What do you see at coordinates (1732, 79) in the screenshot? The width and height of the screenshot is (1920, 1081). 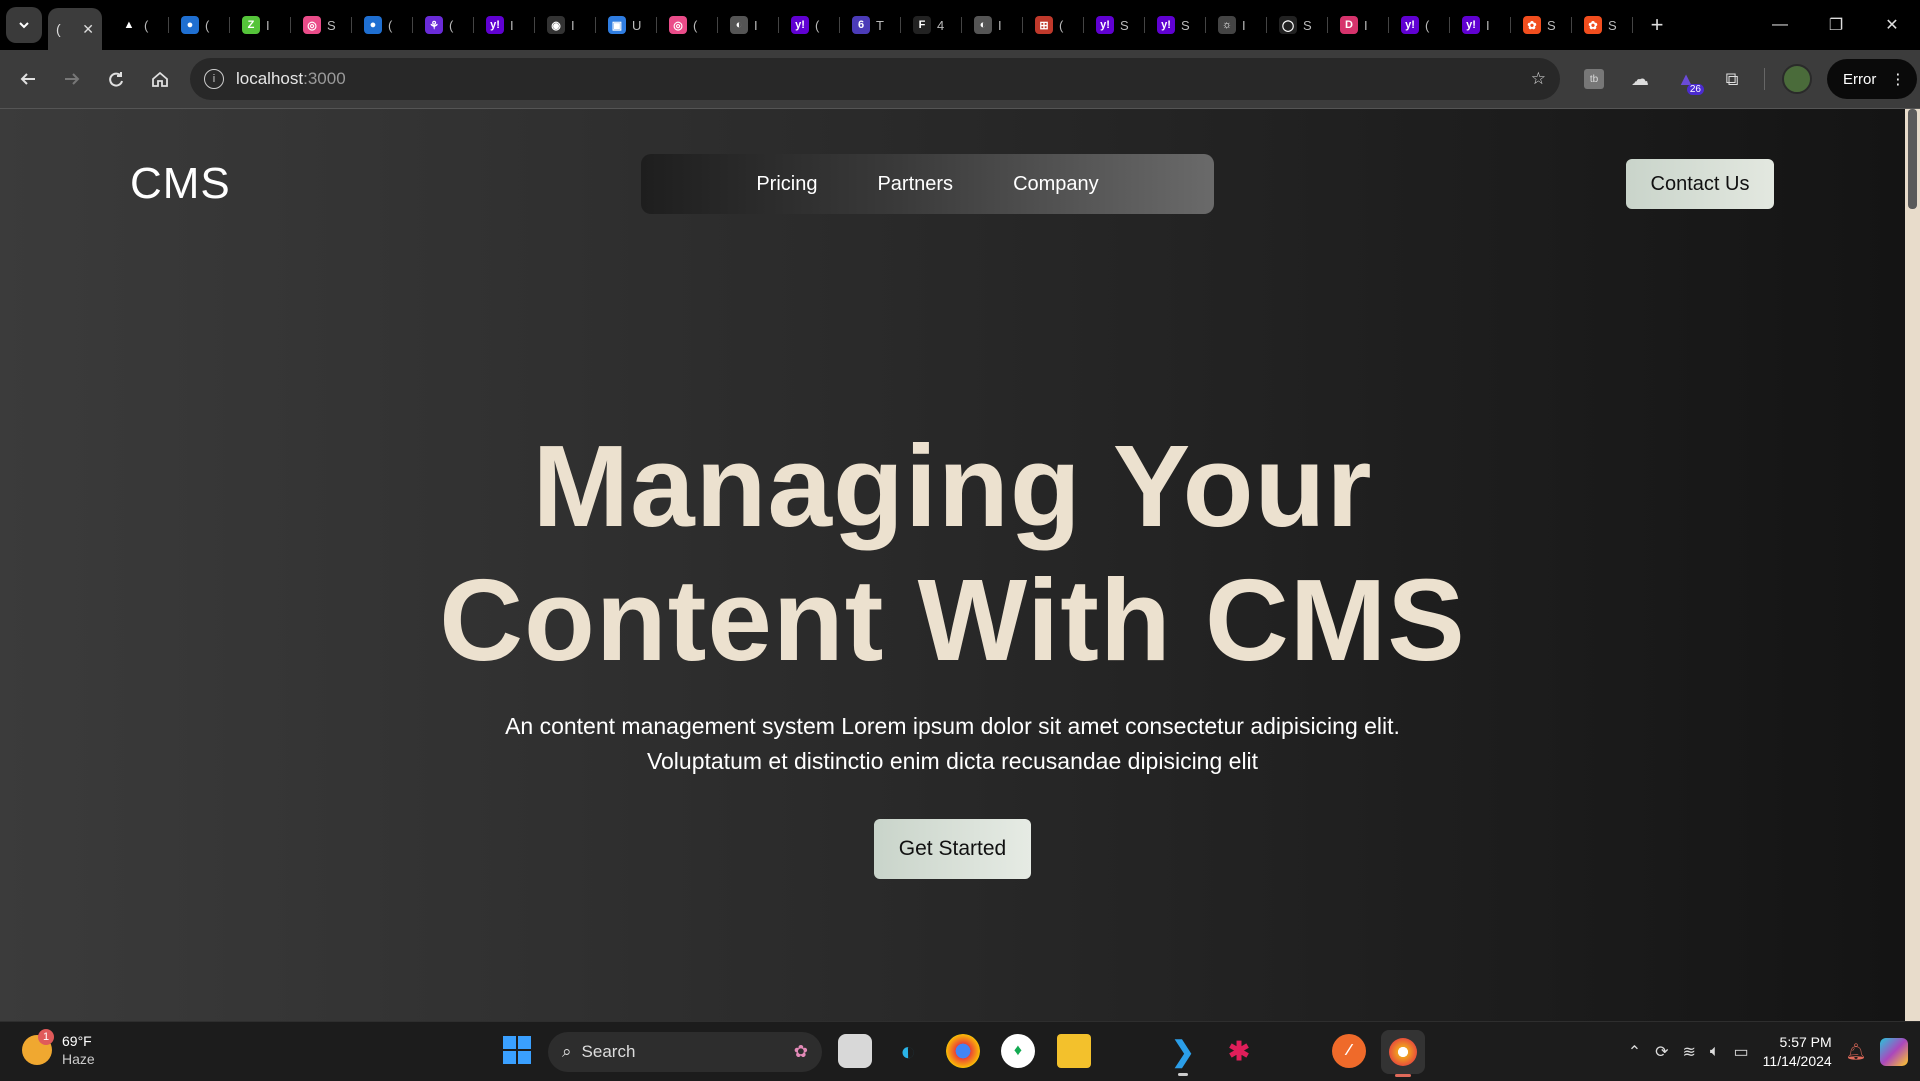 I see `extensions-puzzle-icon: ⧉` at bounding box center [1732, 79].